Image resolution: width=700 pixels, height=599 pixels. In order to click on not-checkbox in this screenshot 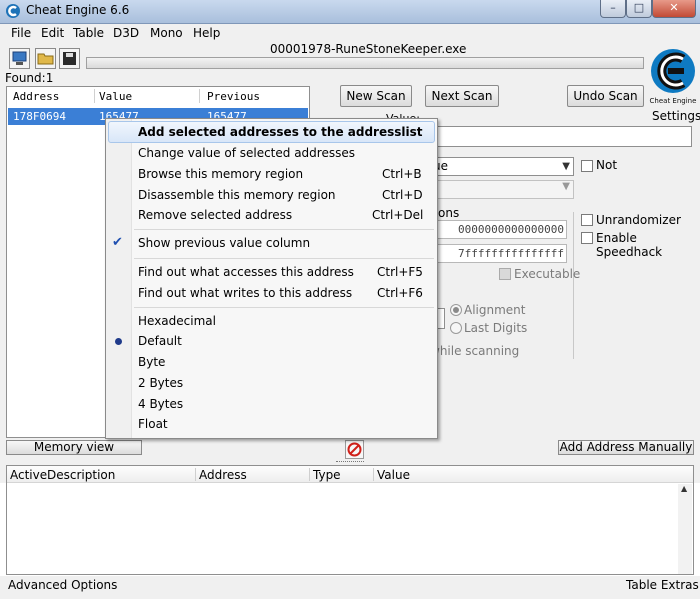, I will do `click(587, 166)`.